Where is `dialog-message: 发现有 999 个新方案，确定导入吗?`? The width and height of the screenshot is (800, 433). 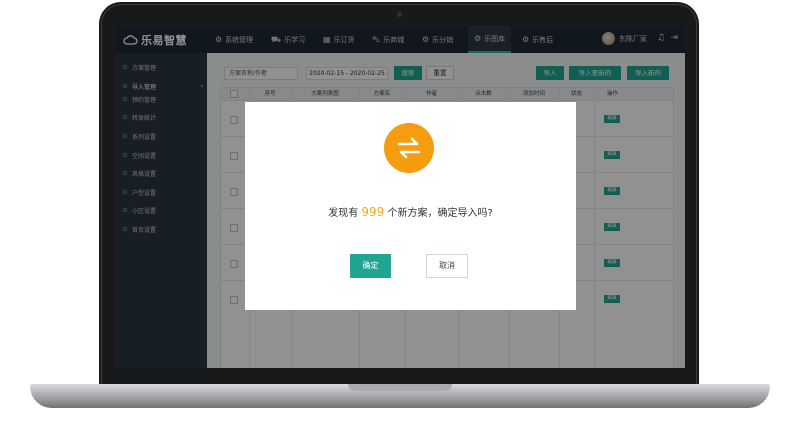
dialog-message: 发现有 999 个新方案，确定导入吗? is located at coordinates (410, 211).